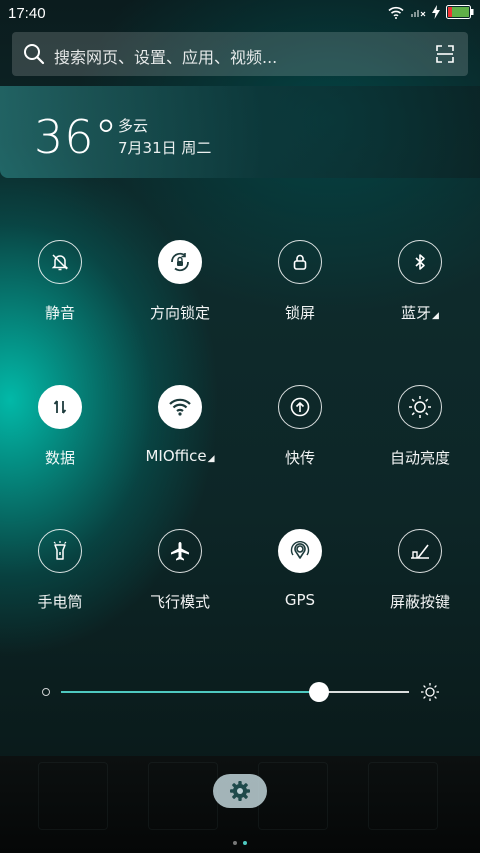 This screenshot has width=480, height=853. I want to click on toggle-label: 快传, so click(299, 458).